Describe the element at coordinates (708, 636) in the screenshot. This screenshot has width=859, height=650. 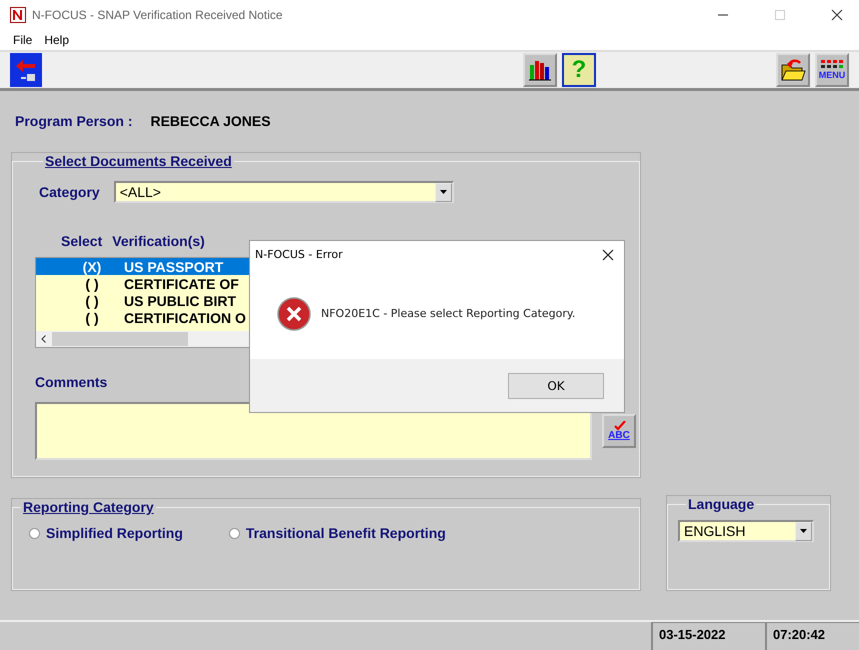
I see `status-date: 03-15-2022` at that location.